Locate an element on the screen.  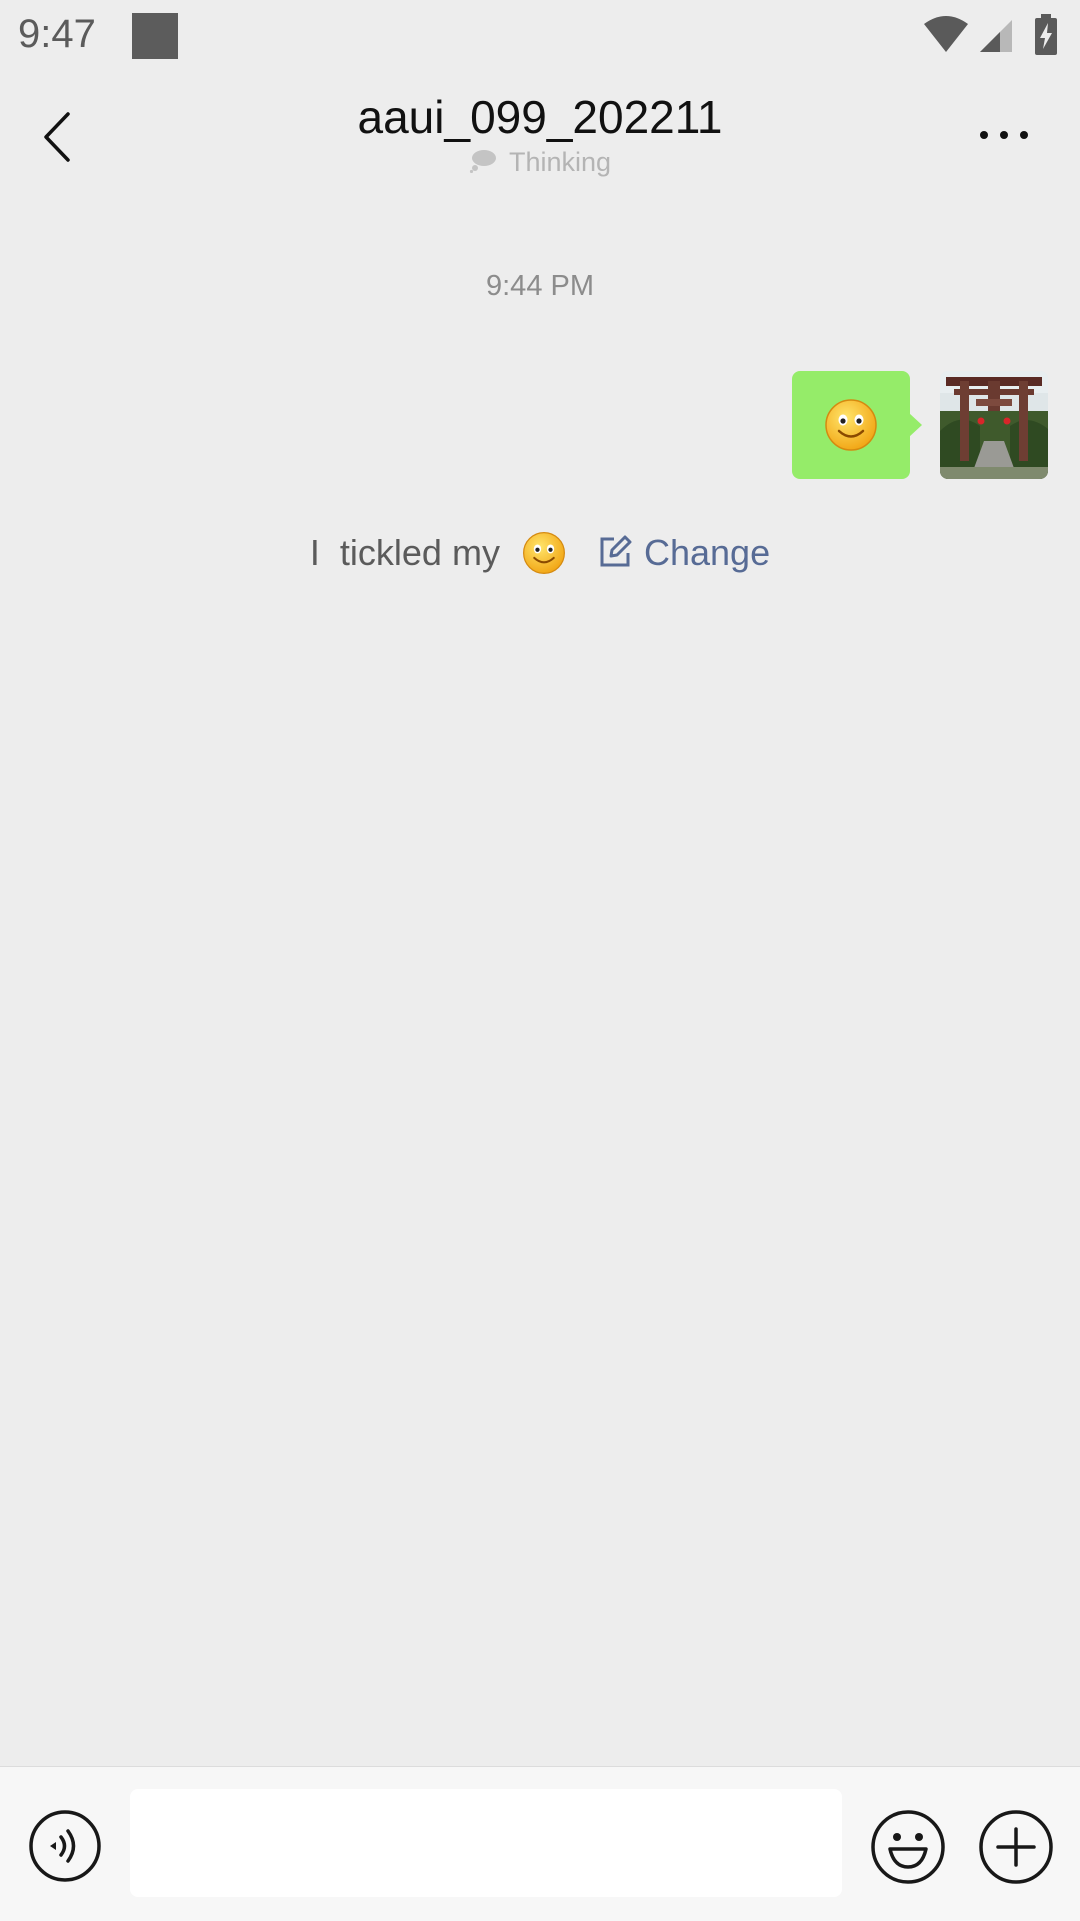
message-timestamp: 9:44 PM is located at coordinates (540, 286).